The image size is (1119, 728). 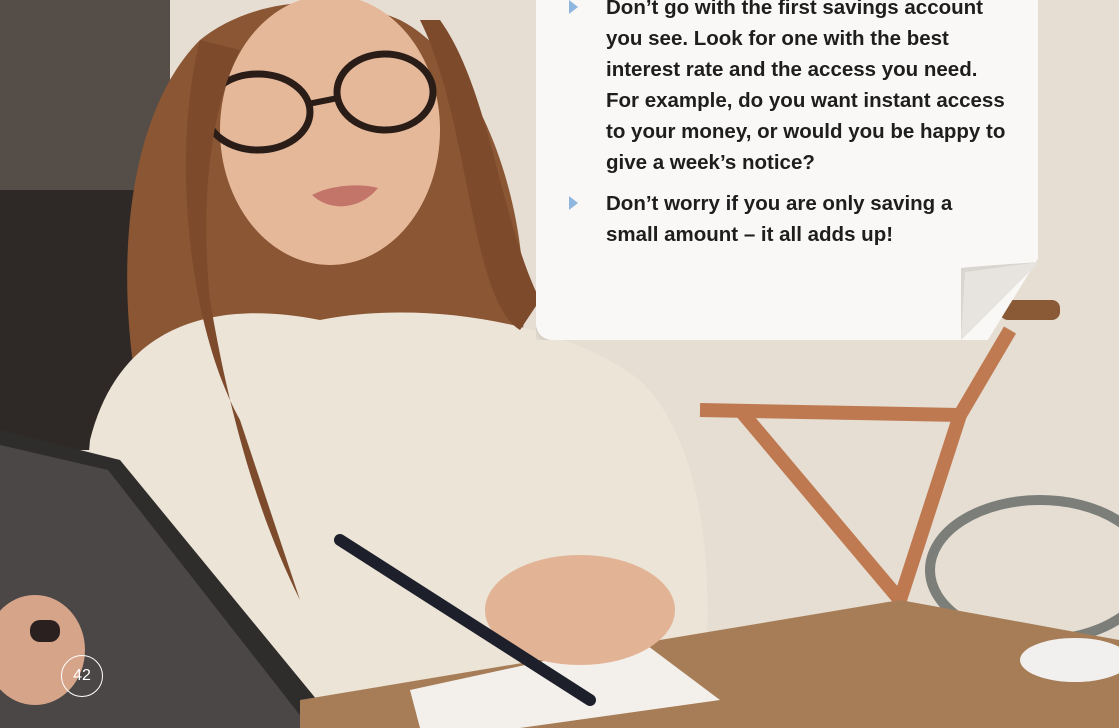 What do you see at coordinates (1000, 301) in the screenshot?
I see `page-curl-icon` at bounding box center [1000, 301].